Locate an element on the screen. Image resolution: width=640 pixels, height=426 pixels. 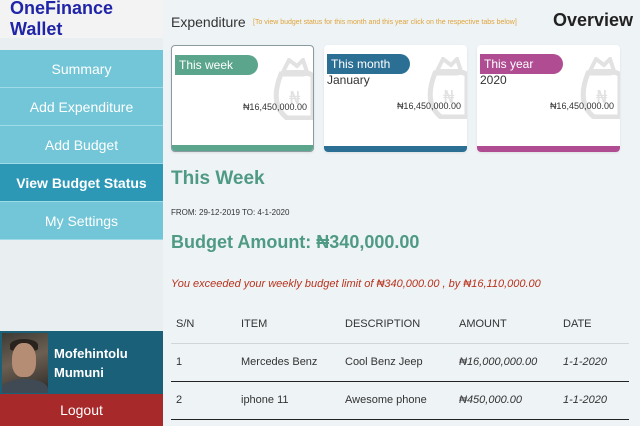
table-header-row: S/N ITEM DESCRIPTION AMOUNT DATE is located at coordinates (400, 324).